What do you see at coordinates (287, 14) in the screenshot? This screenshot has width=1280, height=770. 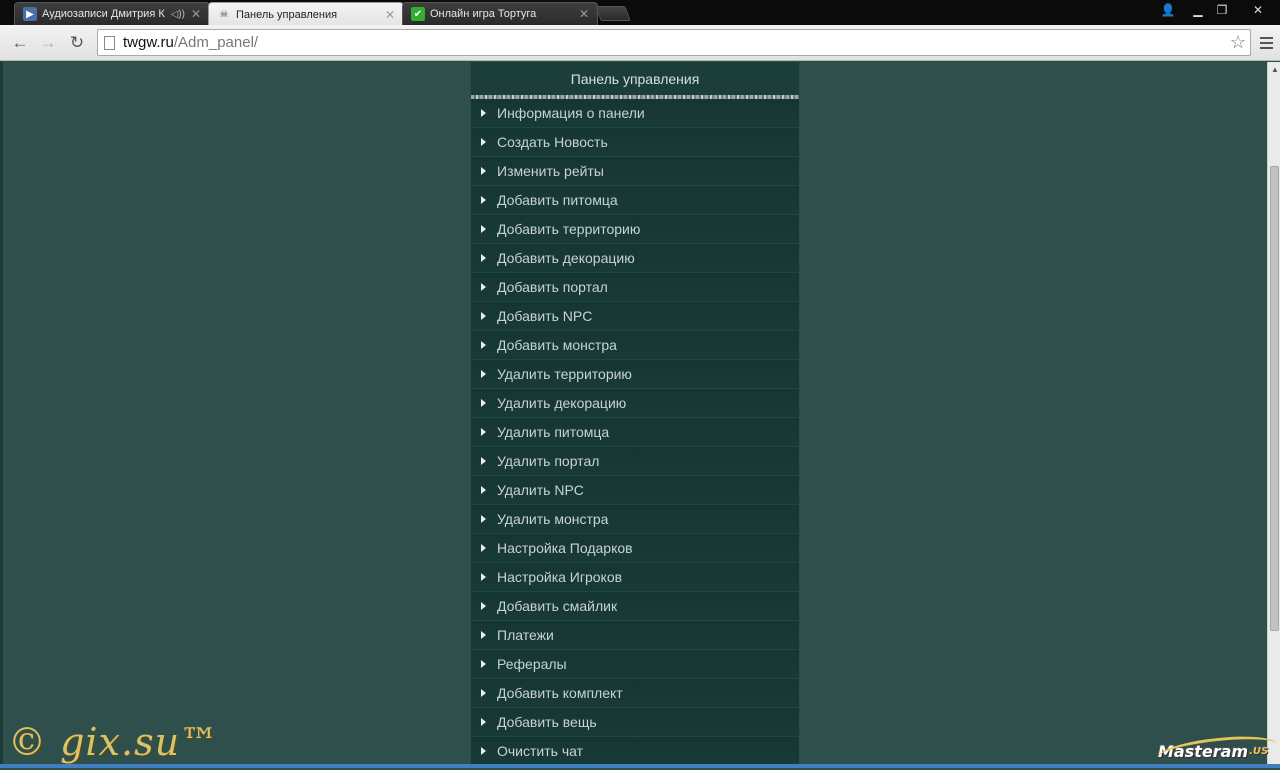 I see `tab-title: Панель управления` at bounding box center [287, 14].